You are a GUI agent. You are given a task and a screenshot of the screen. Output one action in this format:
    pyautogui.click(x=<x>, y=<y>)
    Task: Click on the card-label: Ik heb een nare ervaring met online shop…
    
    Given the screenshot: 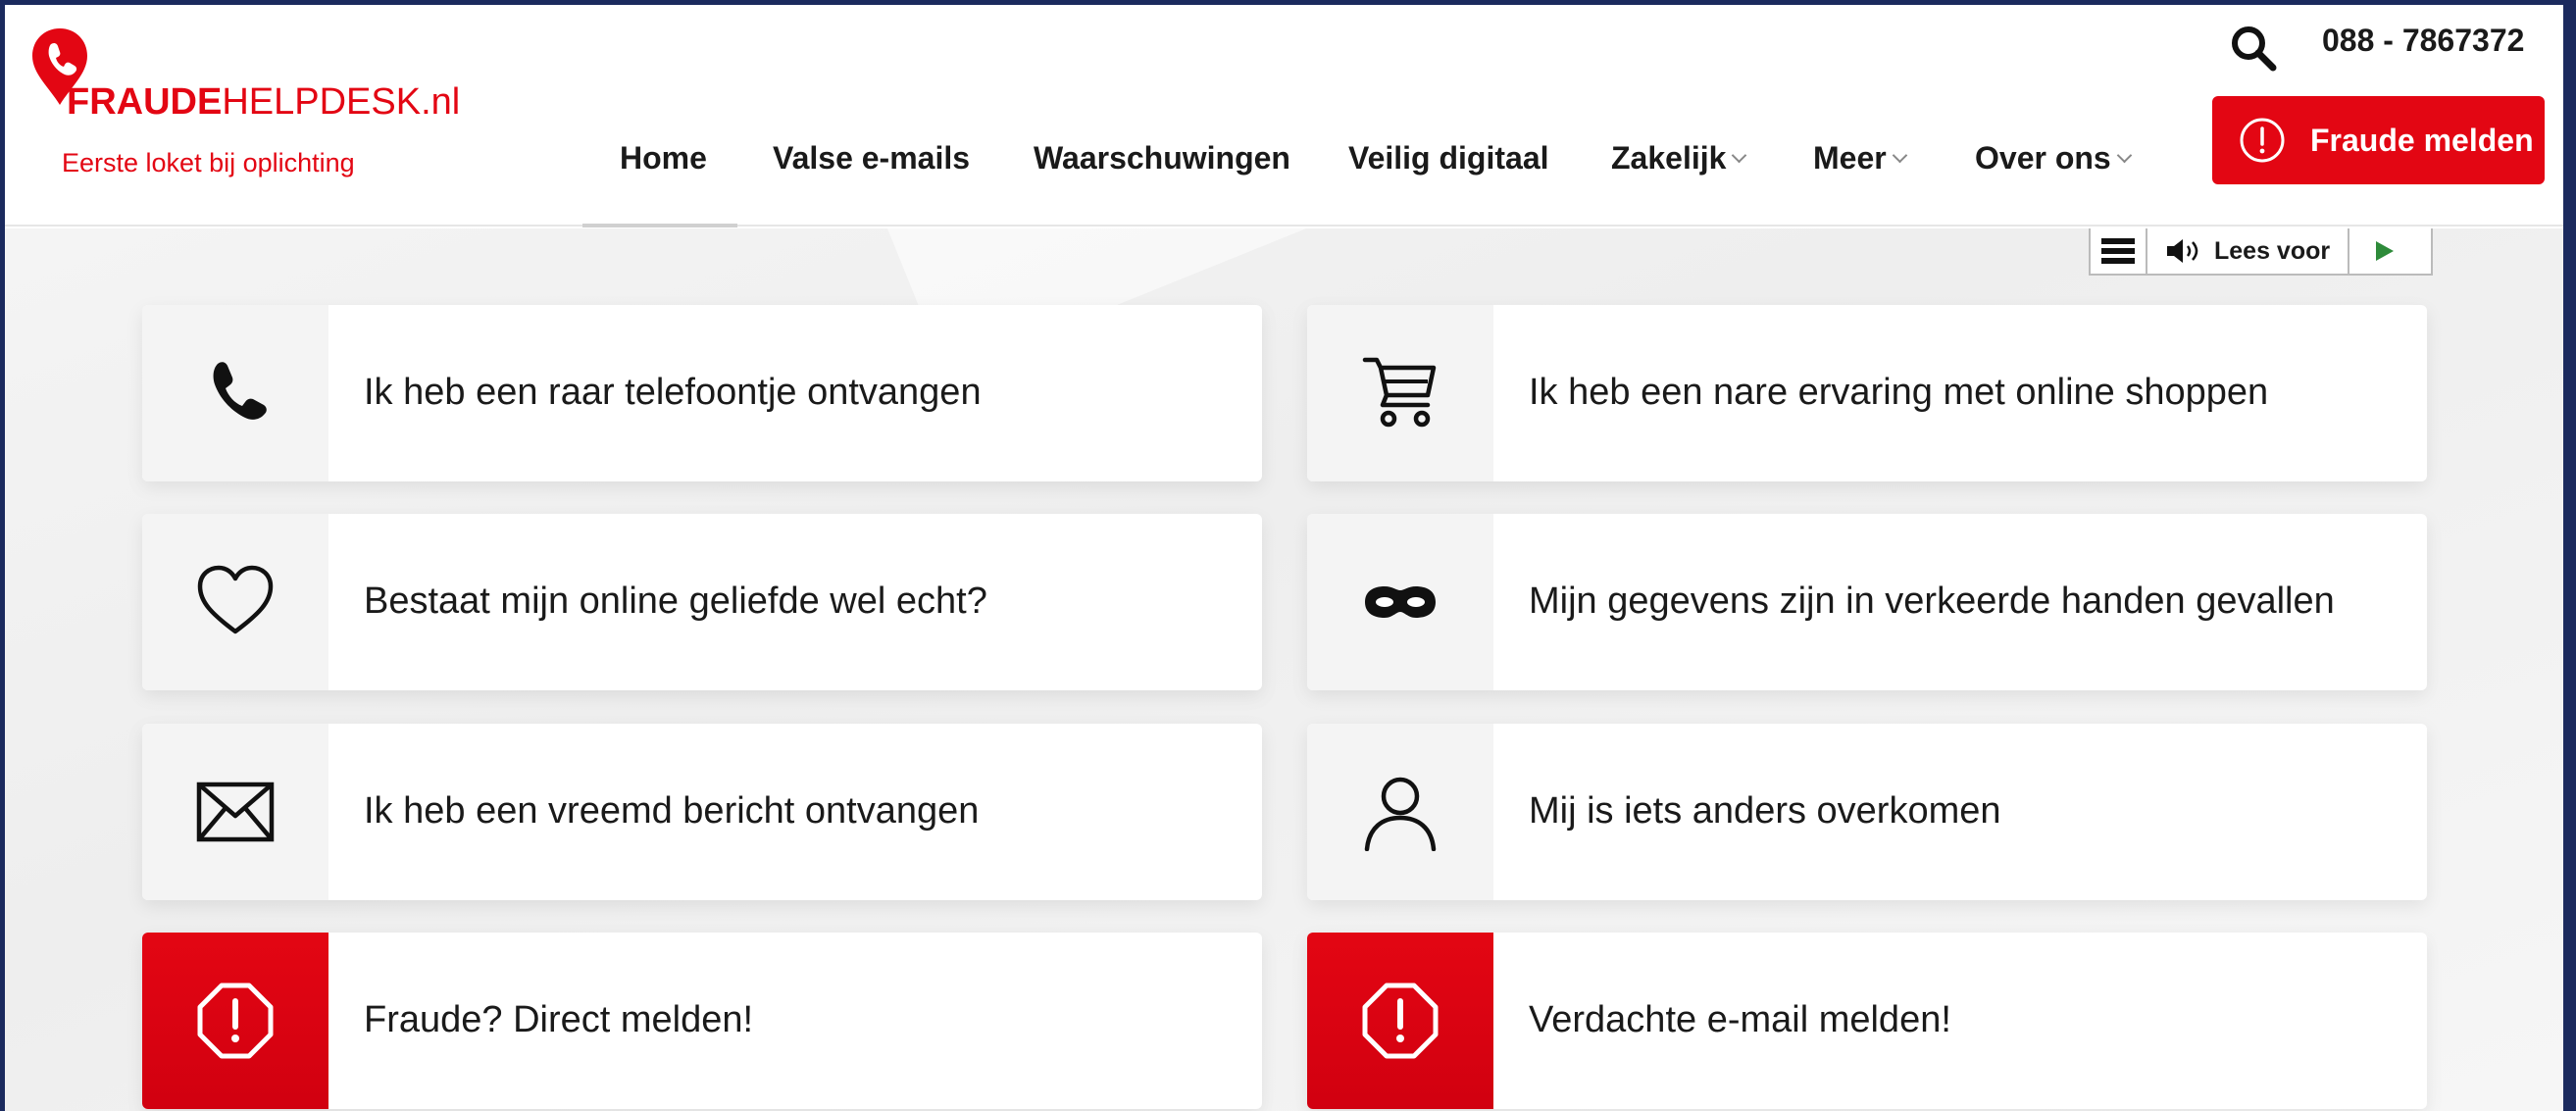 What is the action you would take?
    pyautogui.click(x=1899, y=393)
    